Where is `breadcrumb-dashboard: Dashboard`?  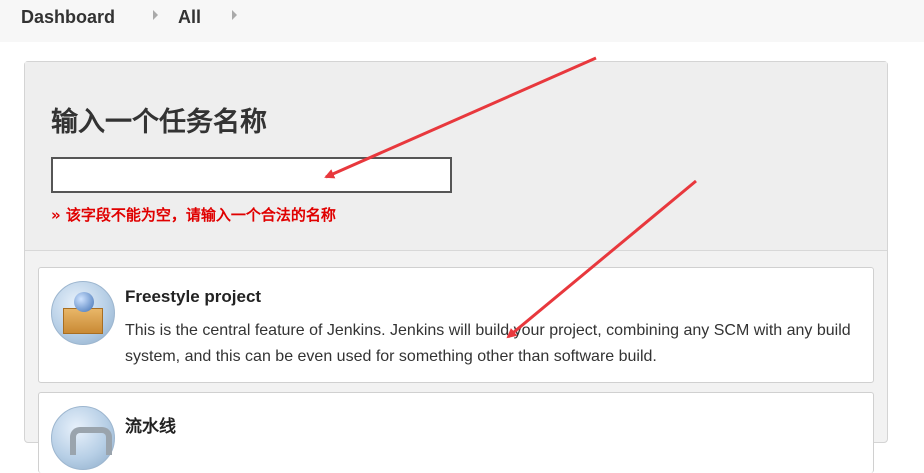
breadcrumb-dashboard: Dashboard is located at coordinates (68, 17).